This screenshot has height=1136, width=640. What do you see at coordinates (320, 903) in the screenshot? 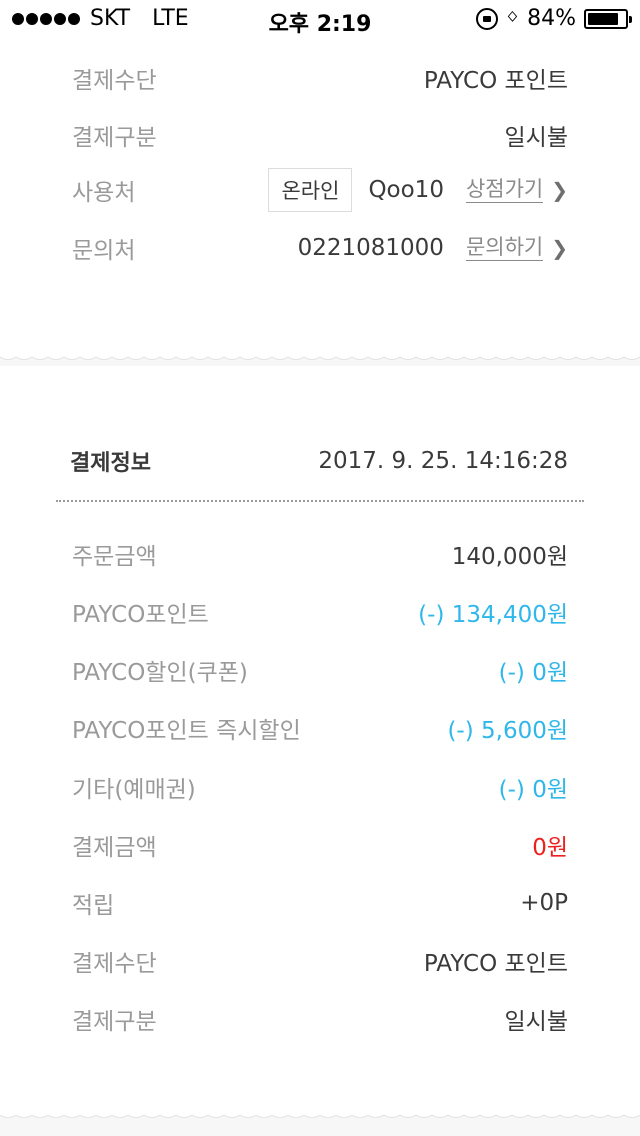
I see `reward-points-row: 적립 +0P` at bounding box center [320, 903].